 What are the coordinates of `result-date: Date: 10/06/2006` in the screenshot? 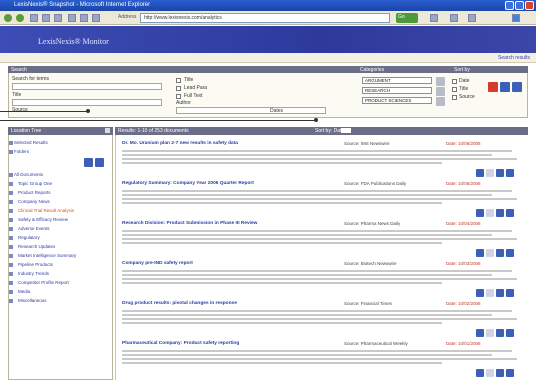 It's located at (463, 143).